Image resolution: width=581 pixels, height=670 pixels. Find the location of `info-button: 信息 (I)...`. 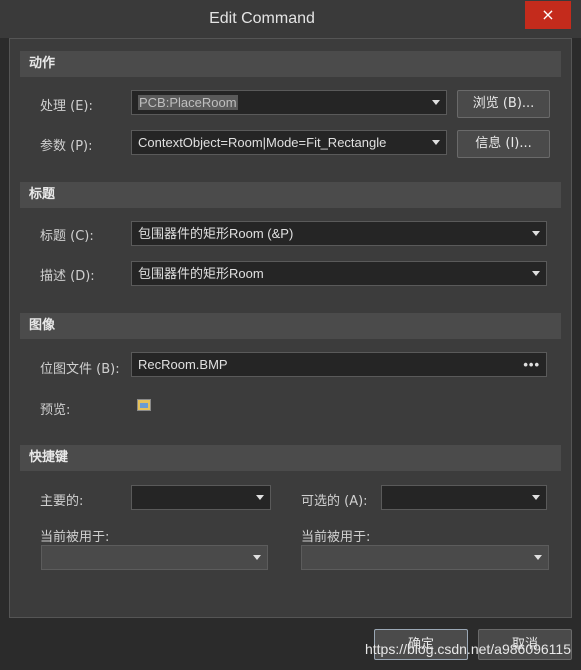

info-button: 信息 (I)... is located at coordinates (503, 144).